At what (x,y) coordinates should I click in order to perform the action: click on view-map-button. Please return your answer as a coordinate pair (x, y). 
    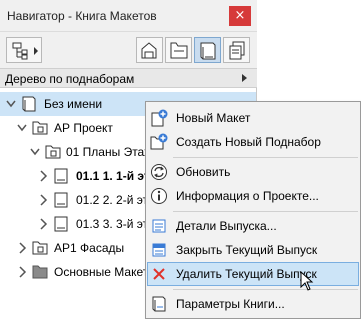
    Looking at the image, I should click on (178, 50).